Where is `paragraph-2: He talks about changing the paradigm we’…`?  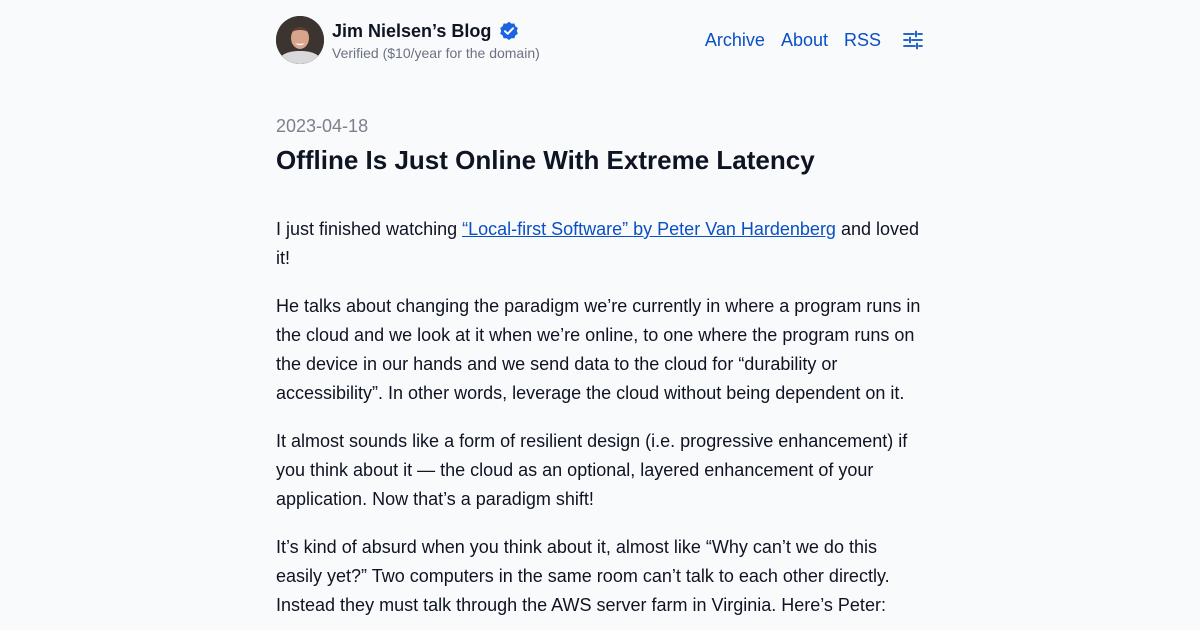 paragraph-2: He talks about changing the paradigm we’… is located at coordinates (598, 349).